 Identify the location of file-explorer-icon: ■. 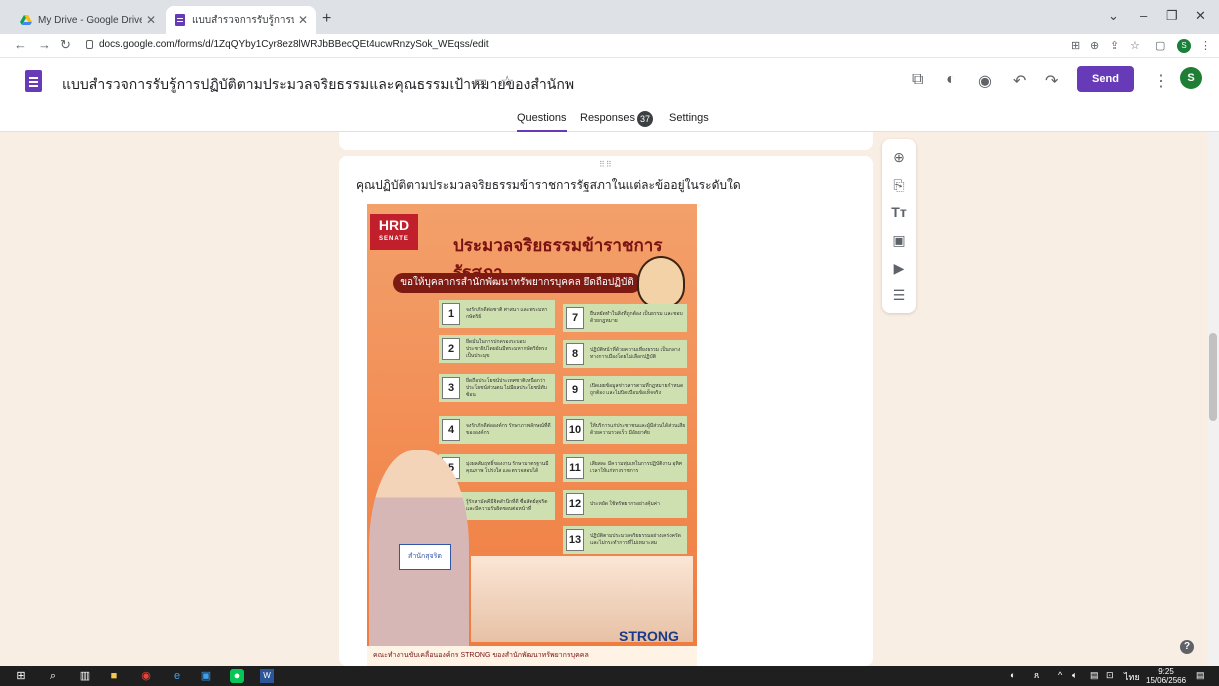
(114, 676).